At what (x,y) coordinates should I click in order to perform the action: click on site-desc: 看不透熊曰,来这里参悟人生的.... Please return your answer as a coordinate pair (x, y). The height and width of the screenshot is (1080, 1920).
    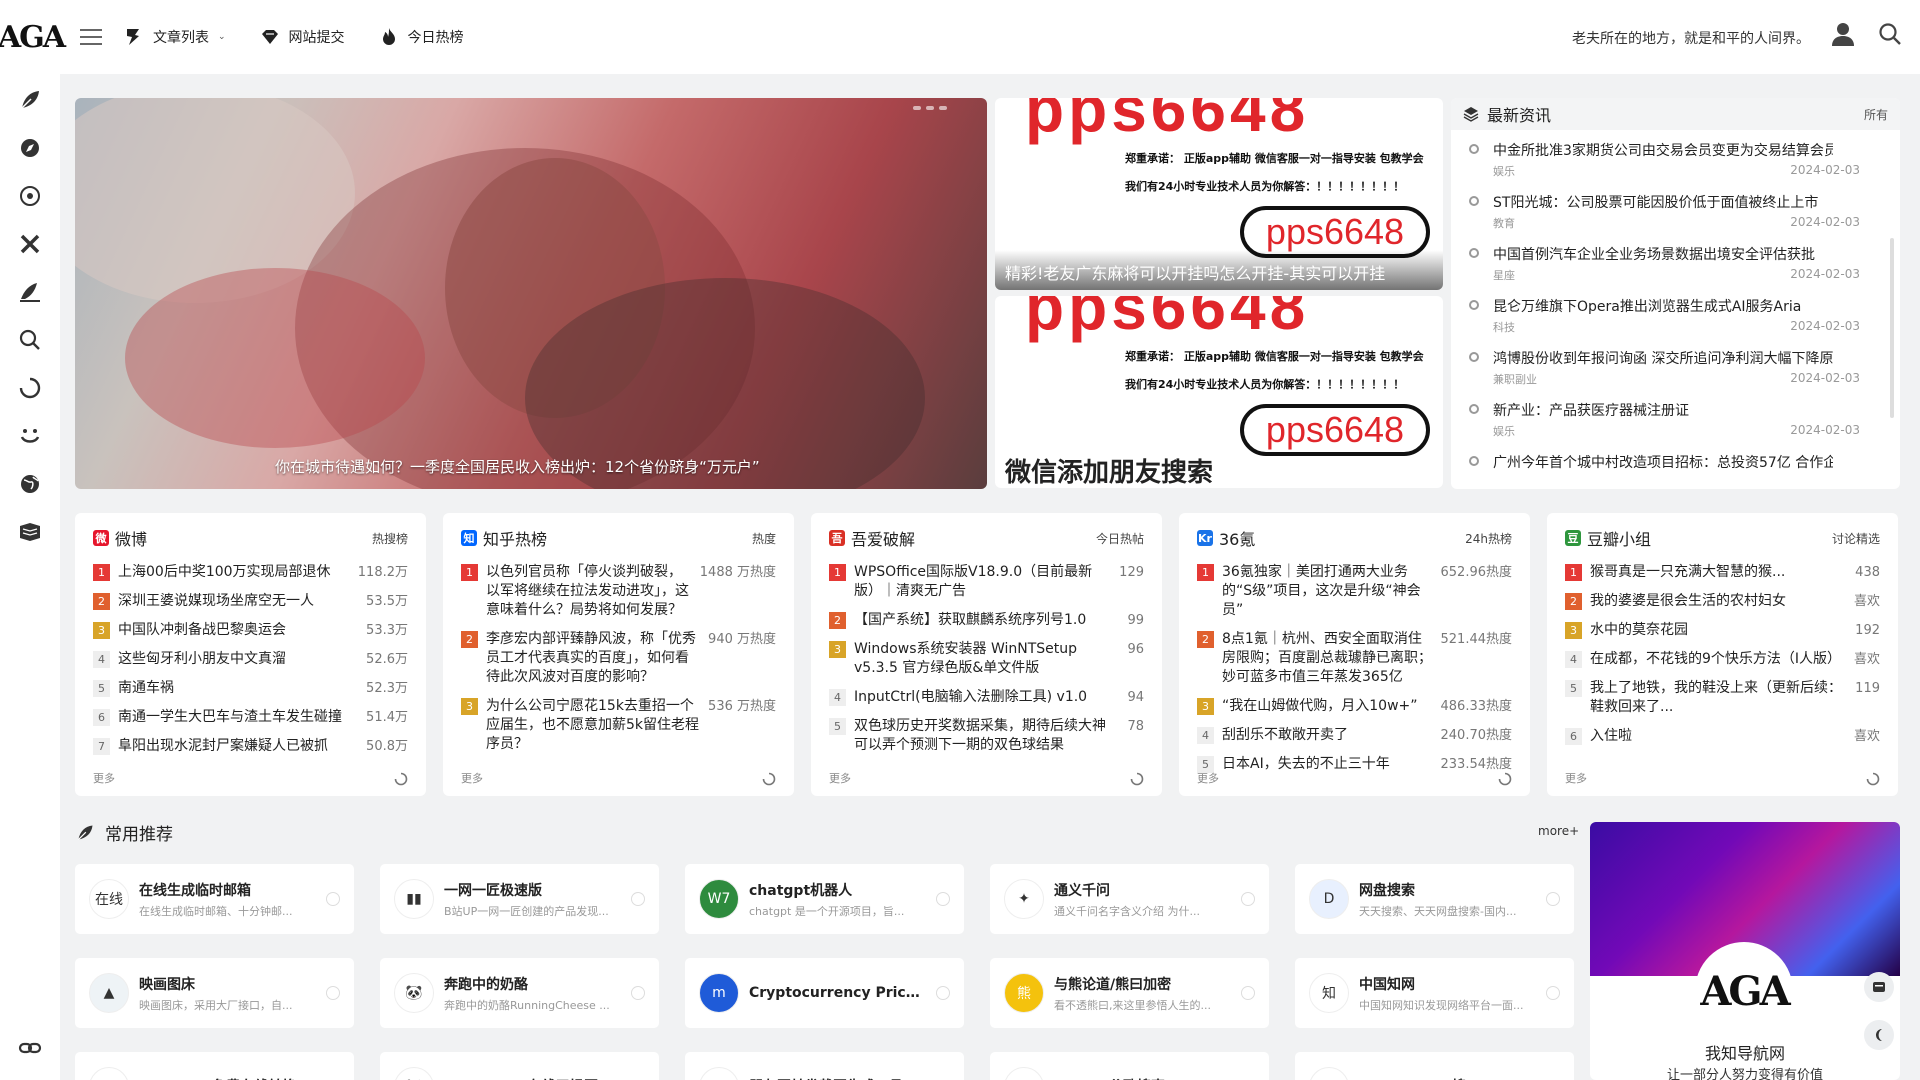
    Looking at the image, I should click on (1132, 1005).